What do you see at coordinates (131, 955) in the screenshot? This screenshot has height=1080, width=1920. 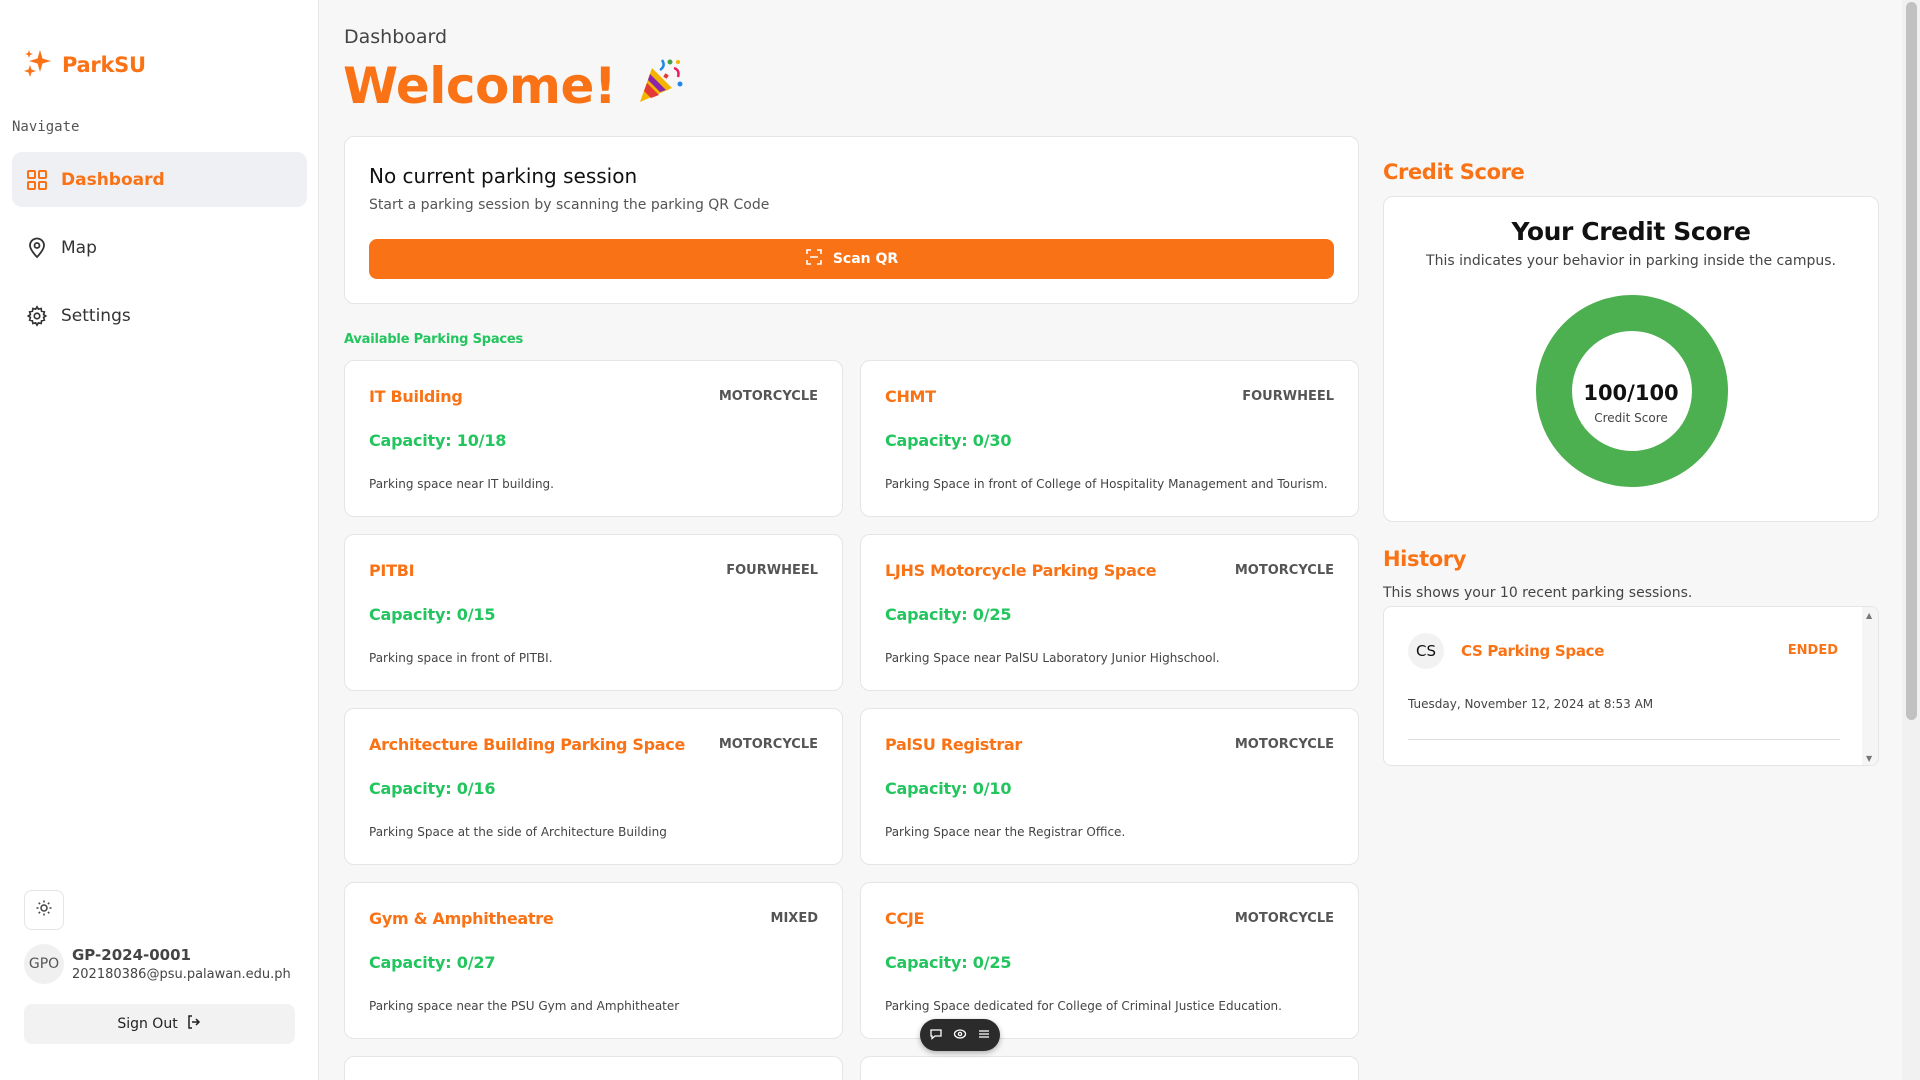 I see `user-id: GP-2024-0001` at bounding box center [131, 955].